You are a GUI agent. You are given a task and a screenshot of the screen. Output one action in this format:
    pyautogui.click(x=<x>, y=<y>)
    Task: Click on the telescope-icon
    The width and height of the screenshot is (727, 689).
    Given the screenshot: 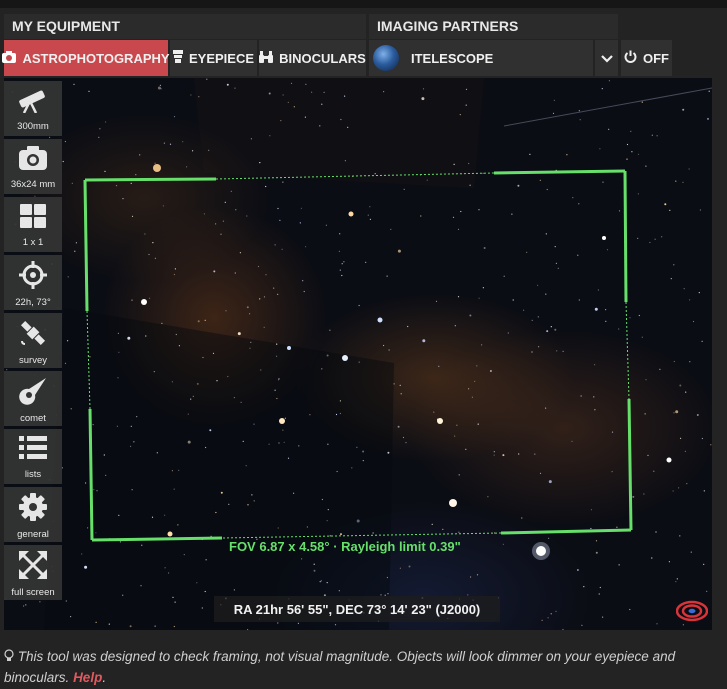 What is the action you would take?
    pyautogui.click(x=33, y=102)
    